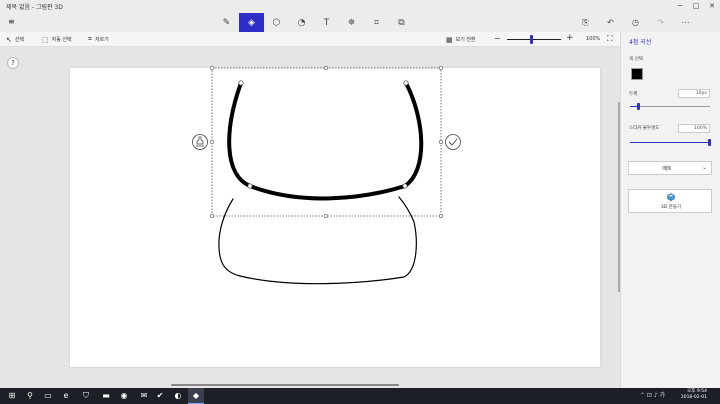 This screenshot has height=404, width=720. I want to click on more-icon: ⋯, so click(685, 22).